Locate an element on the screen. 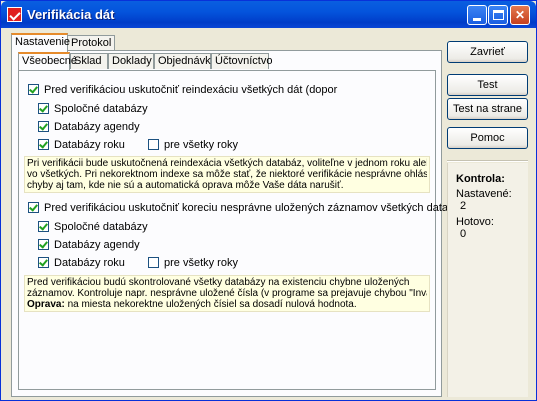 The width and height of the screenshot is (537, 401). tab-uctovnictvo: Účtovníctvo is located at coordinates (242, 61).